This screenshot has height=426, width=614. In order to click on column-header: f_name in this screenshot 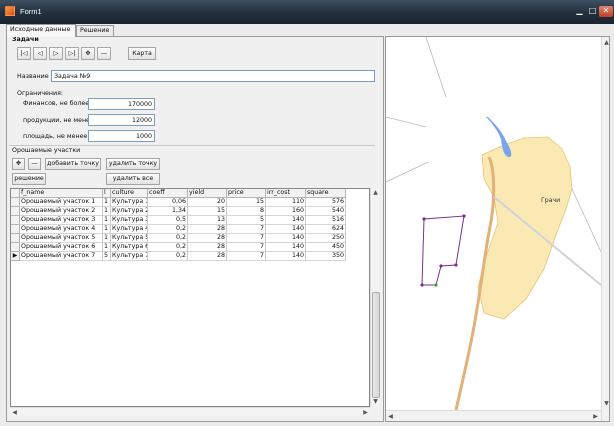, I will do `click(61, 193)`.